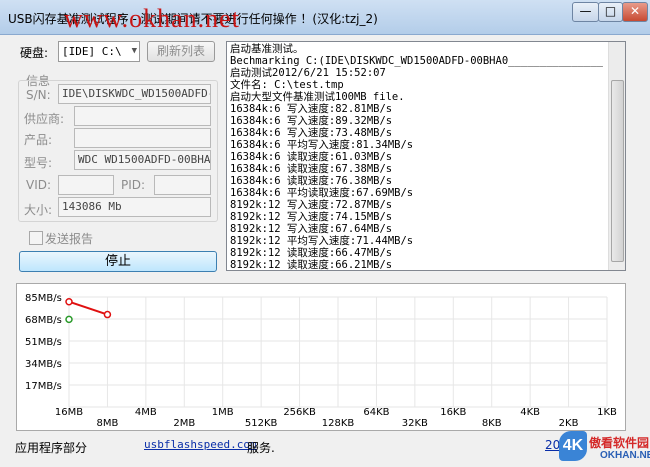 This screenshot has width=650, height=467. I want to click on y-tick-label: 17MB/s, so click(43, 386).